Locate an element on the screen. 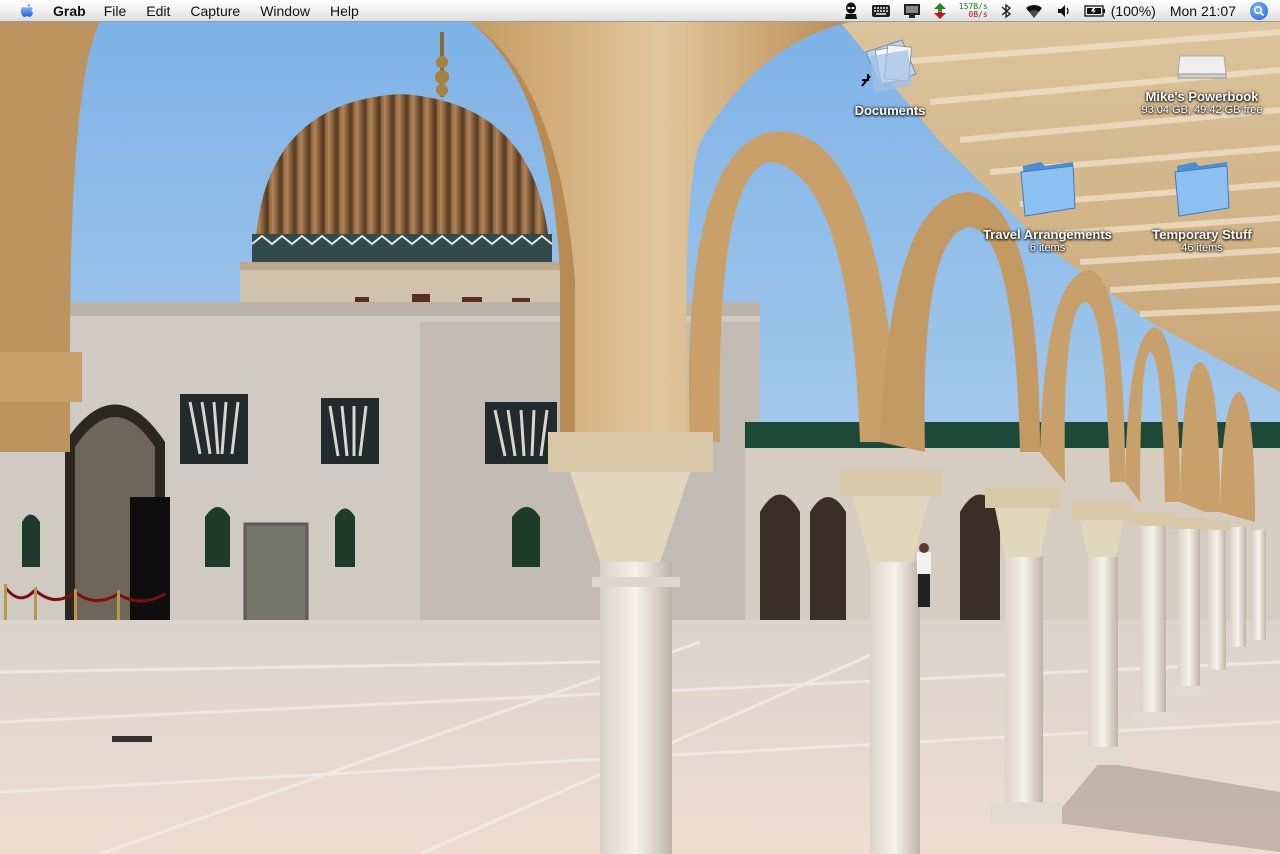 The image size is (1280, 854). desktop-icon-travel-arrangements: Travel Arrangements 6 items is located at coordinates (1047, 206).